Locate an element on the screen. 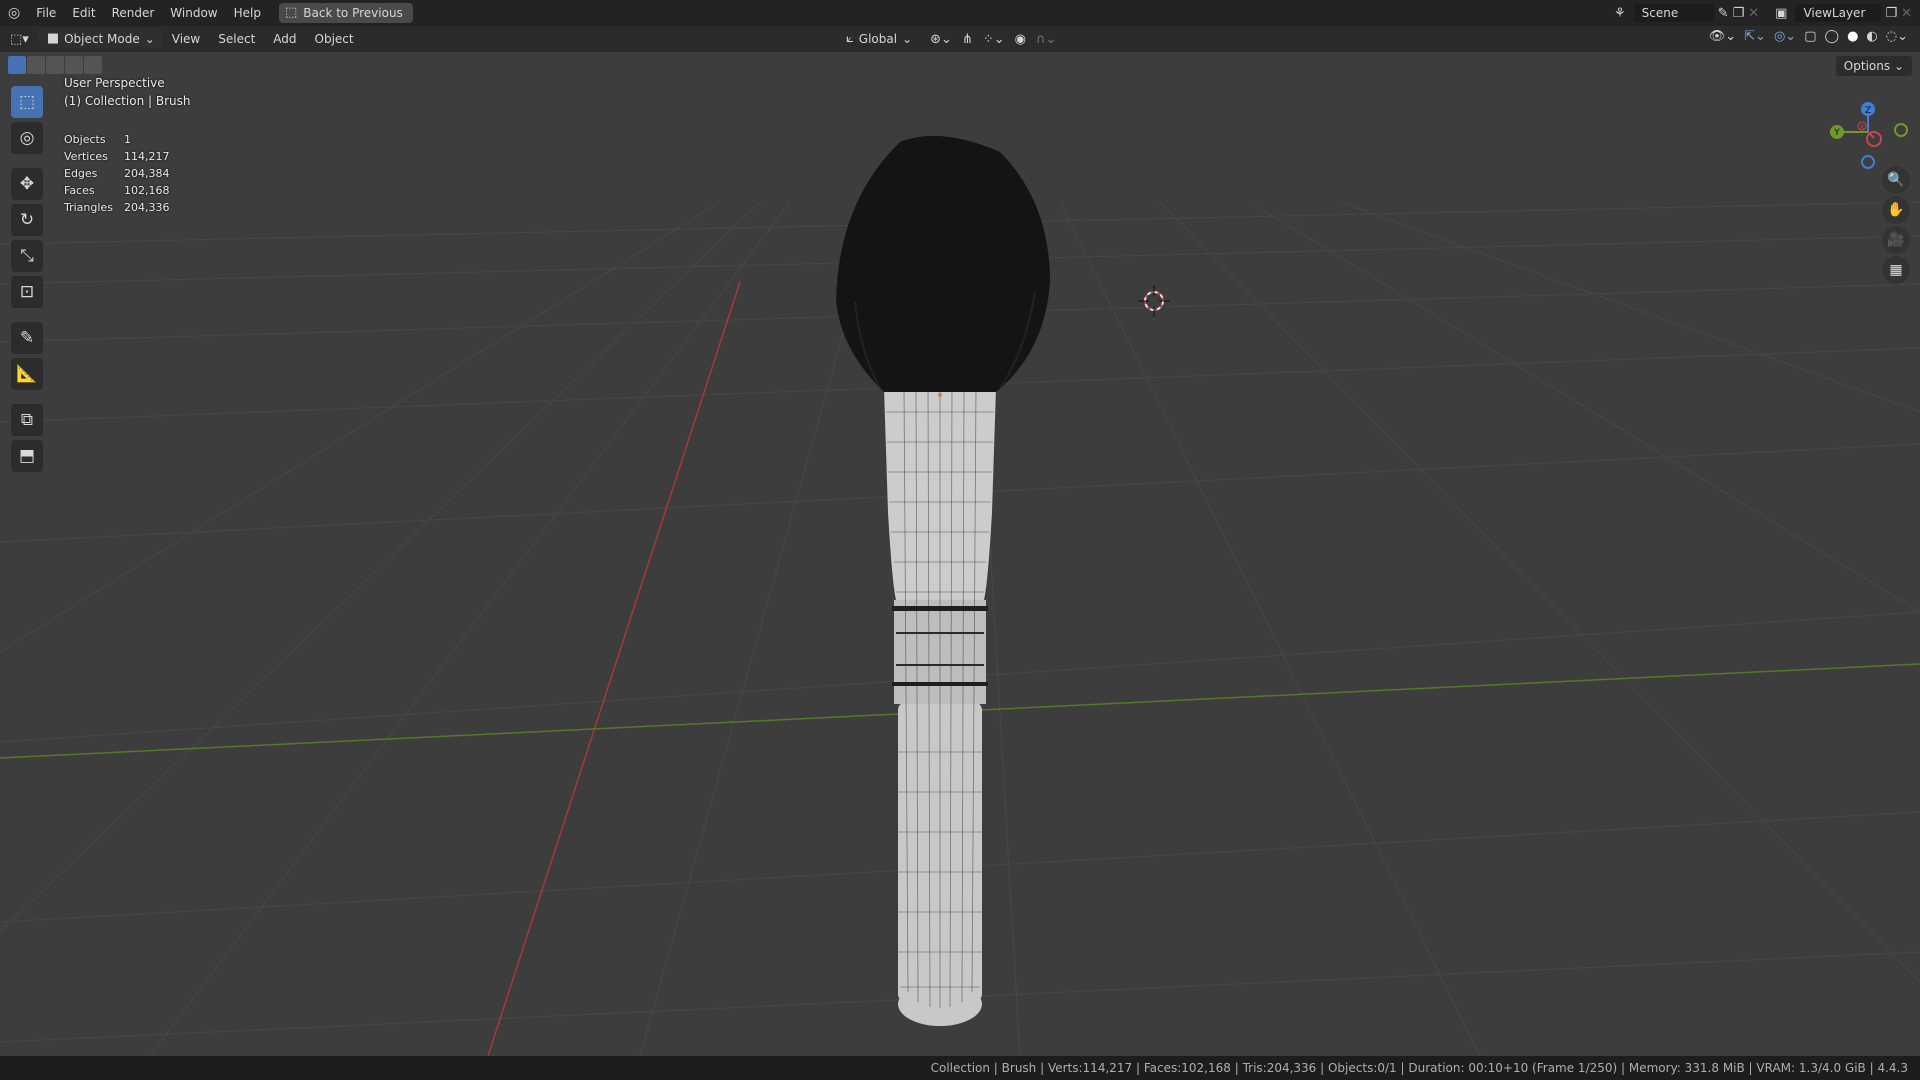 The height and width of the screenshot is (1080, 1920). menu-select: Select is located at coordinates (236, 39).